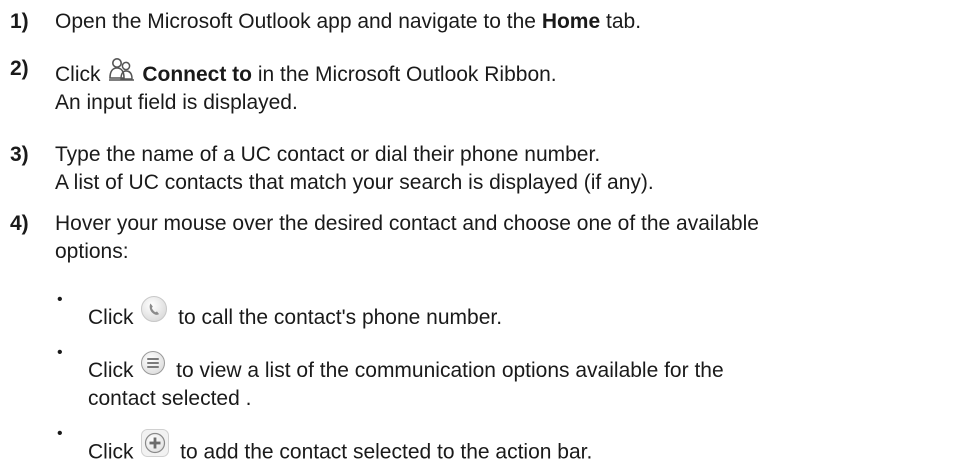 This screenshot has height=472, width=957. I want to click on step-text-after: tab., so click(621, 21).